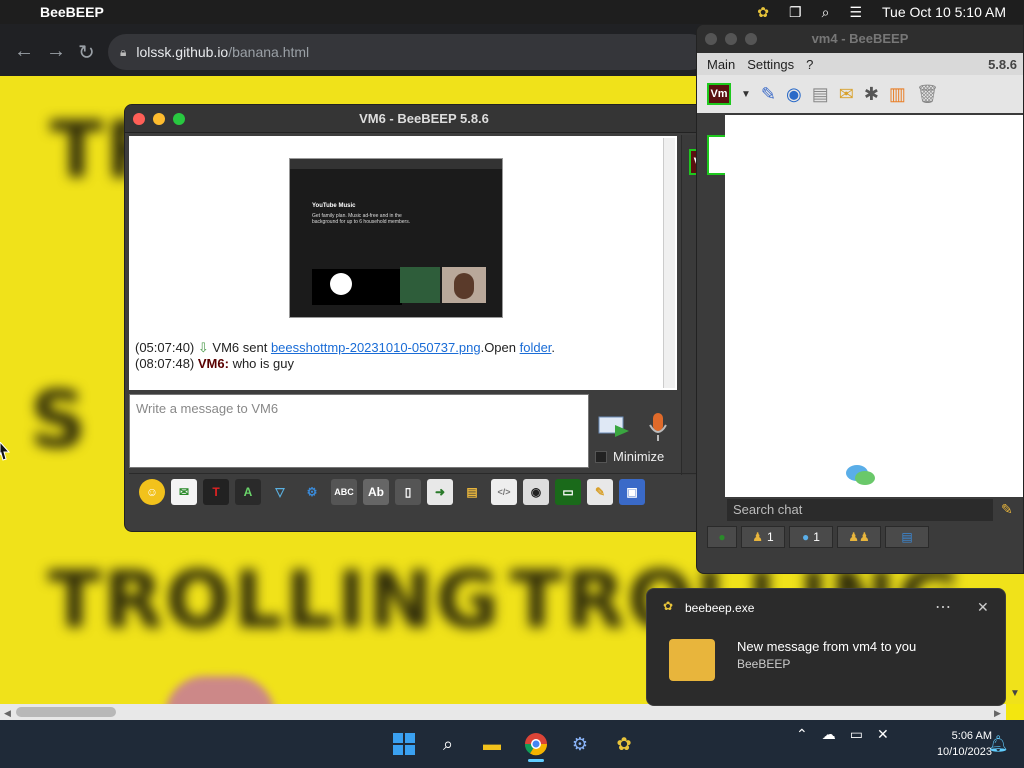 Image resolution: width=1024 pixels, height=768 pixels. I want to click on send-icon, so click(613, 426).